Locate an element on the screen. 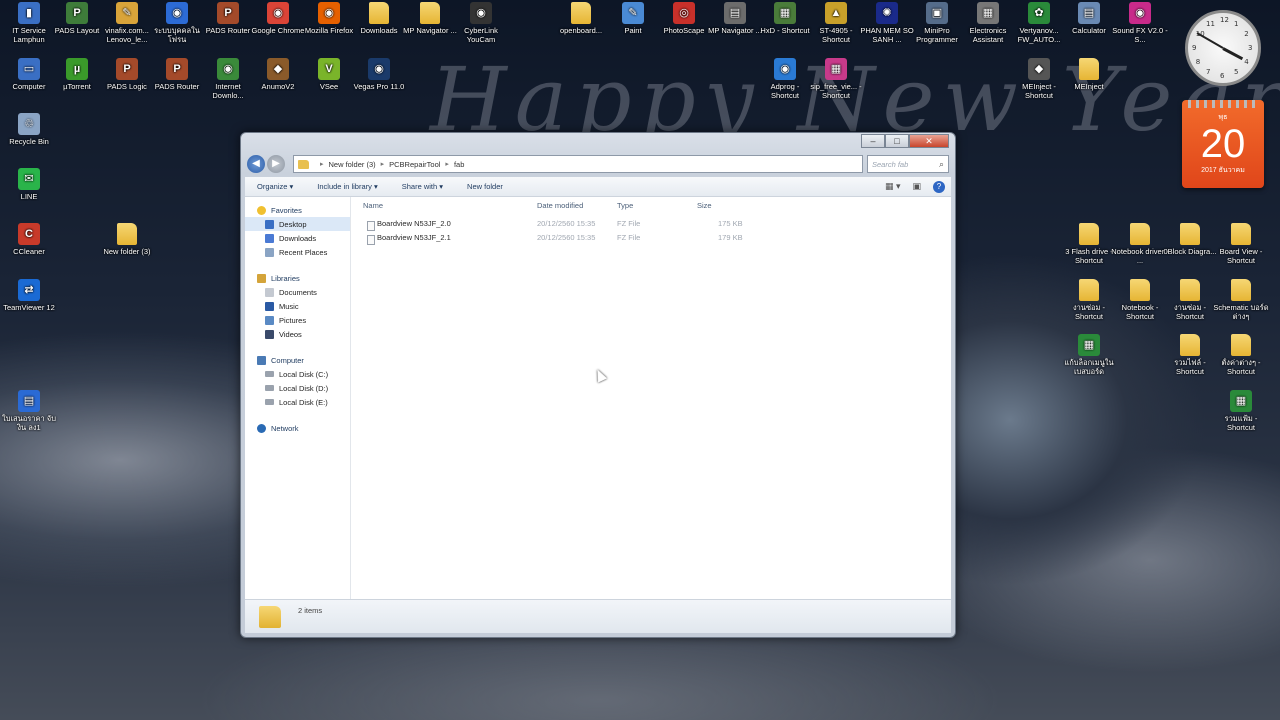 The image size is (1280, 720). desktop-icon-12: ◎ PhotoScape is located at coordinates (684, 18).